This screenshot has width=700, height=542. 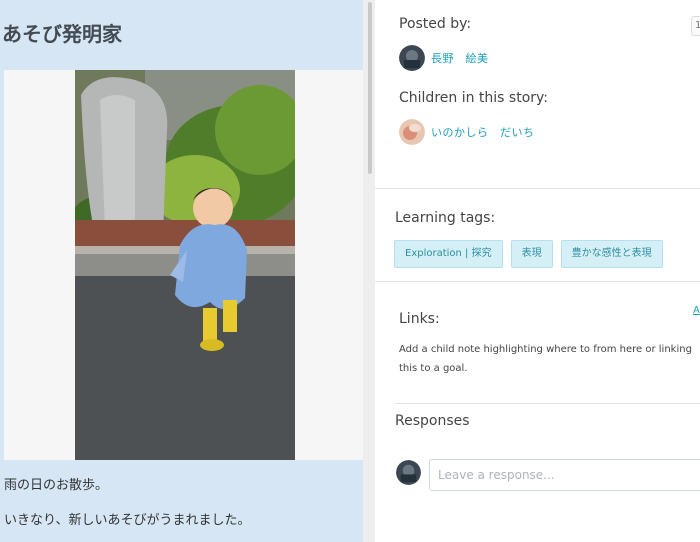 I want to click on scrollbar-thumb, so click(x=370, y=88).